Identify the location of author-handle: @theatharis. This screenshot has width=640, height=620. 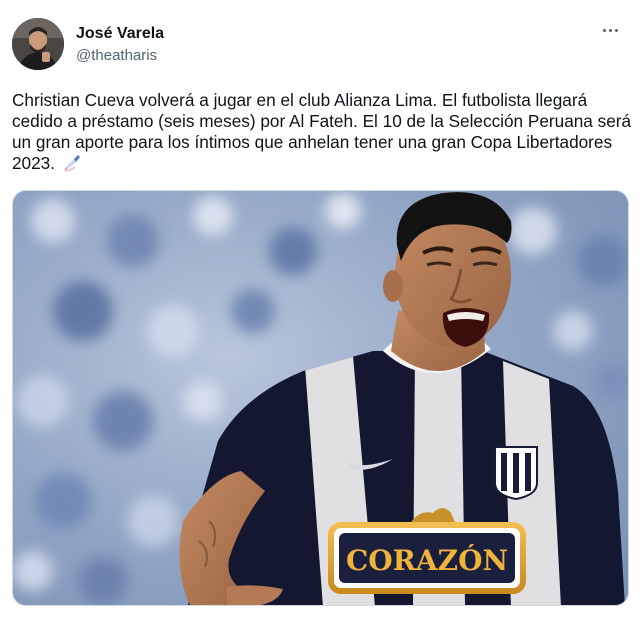
(120, 56).